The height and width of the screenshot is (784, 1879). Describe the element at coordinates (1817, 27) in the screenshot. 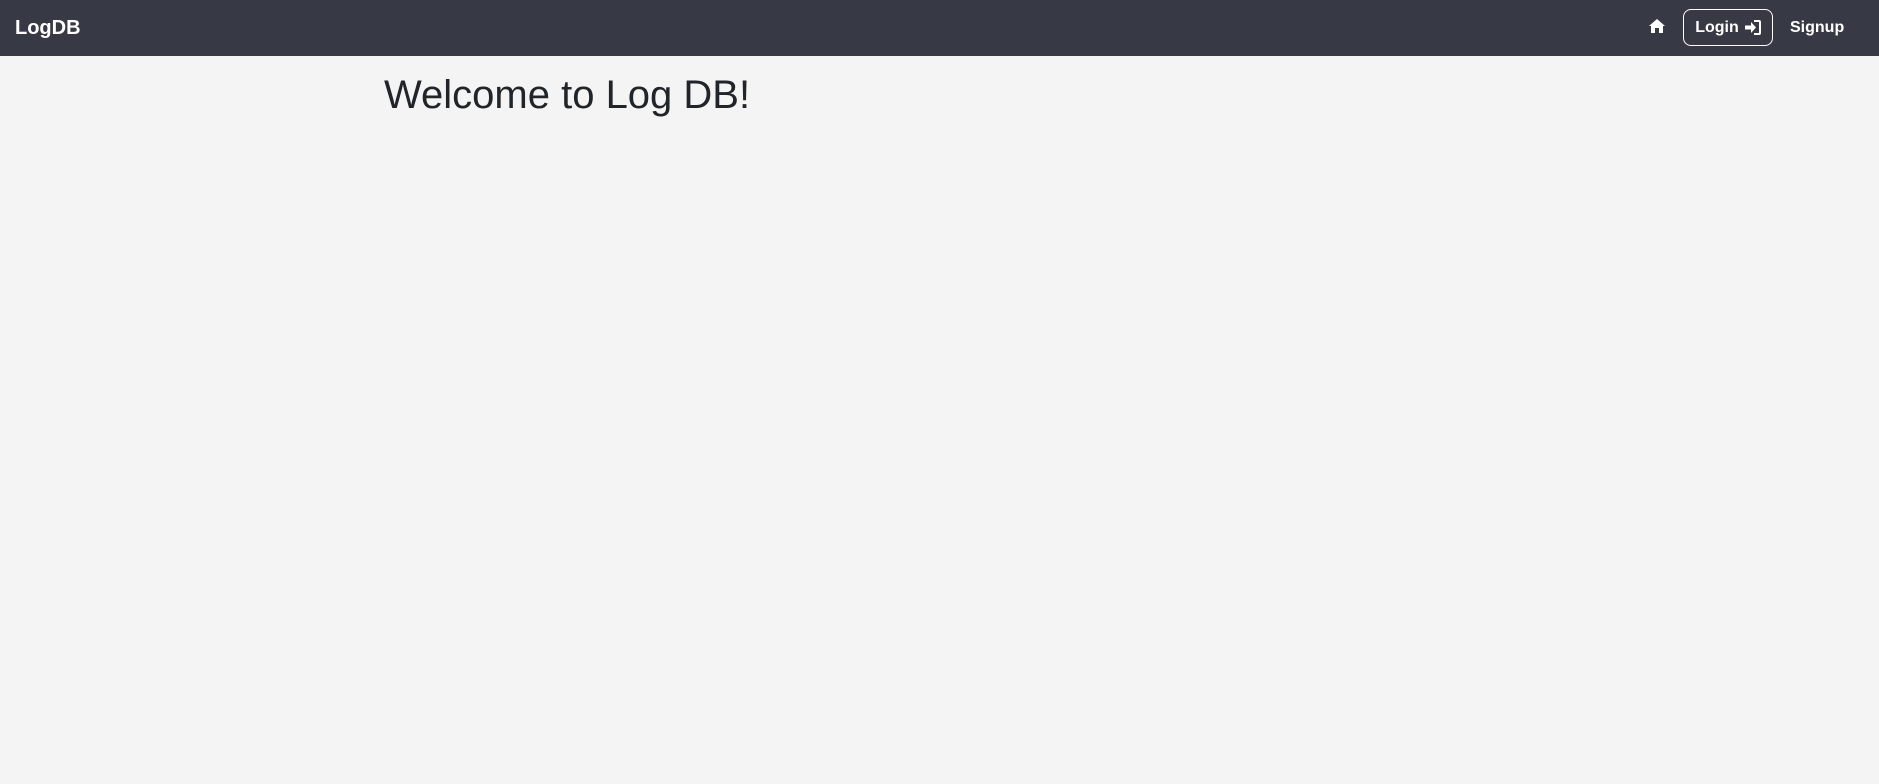

I see `signup-link: Signup` at that location.